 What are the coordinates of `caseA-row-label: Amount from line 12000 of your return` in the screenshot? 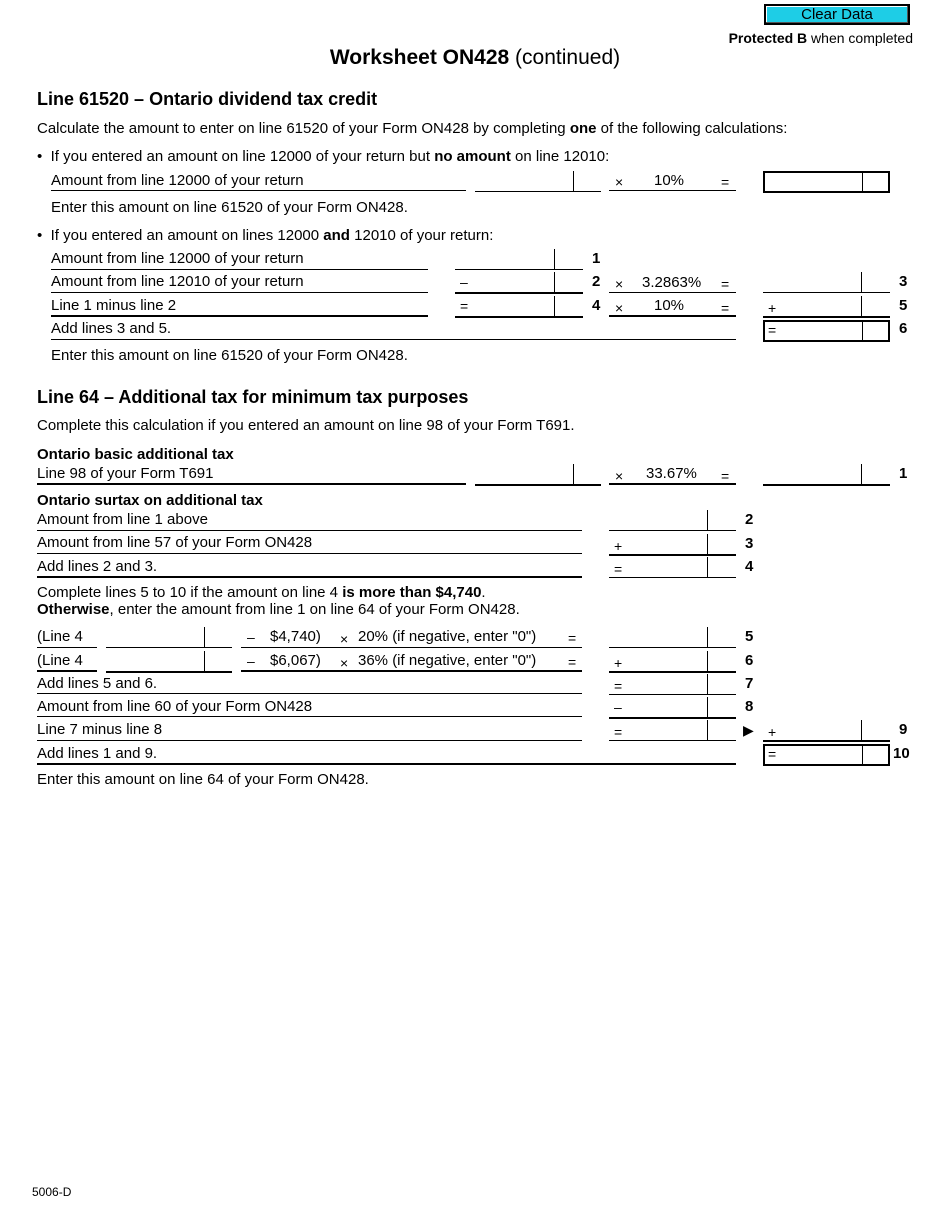 It's located at (177, 180).